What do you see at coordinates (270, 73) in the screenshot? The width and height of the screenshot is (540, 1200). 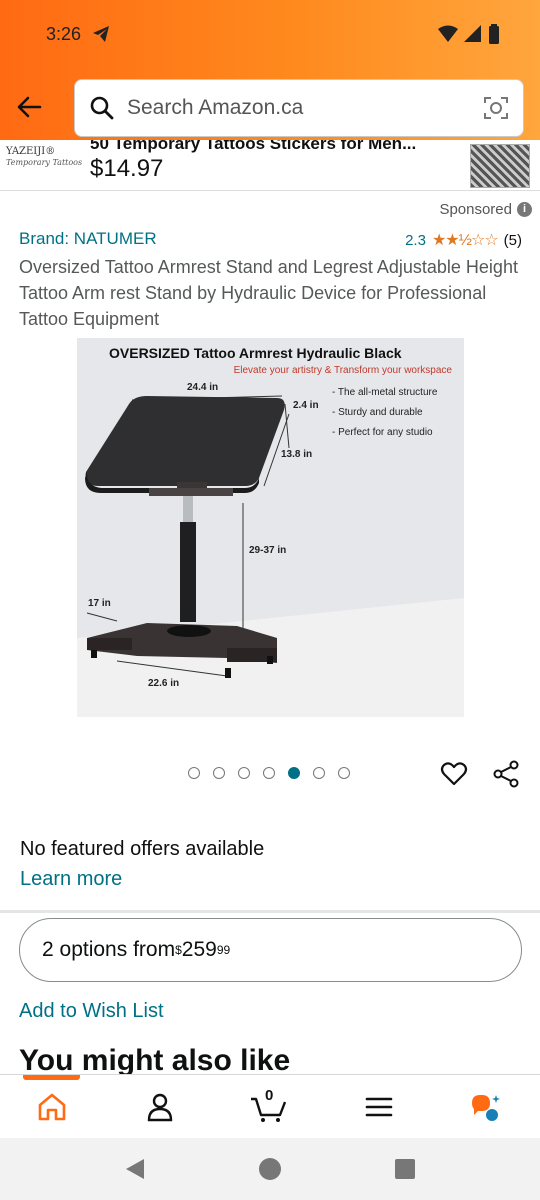 I see `app-header: 3:26 Search Amazon.ca` at bounding box center [270, 73].